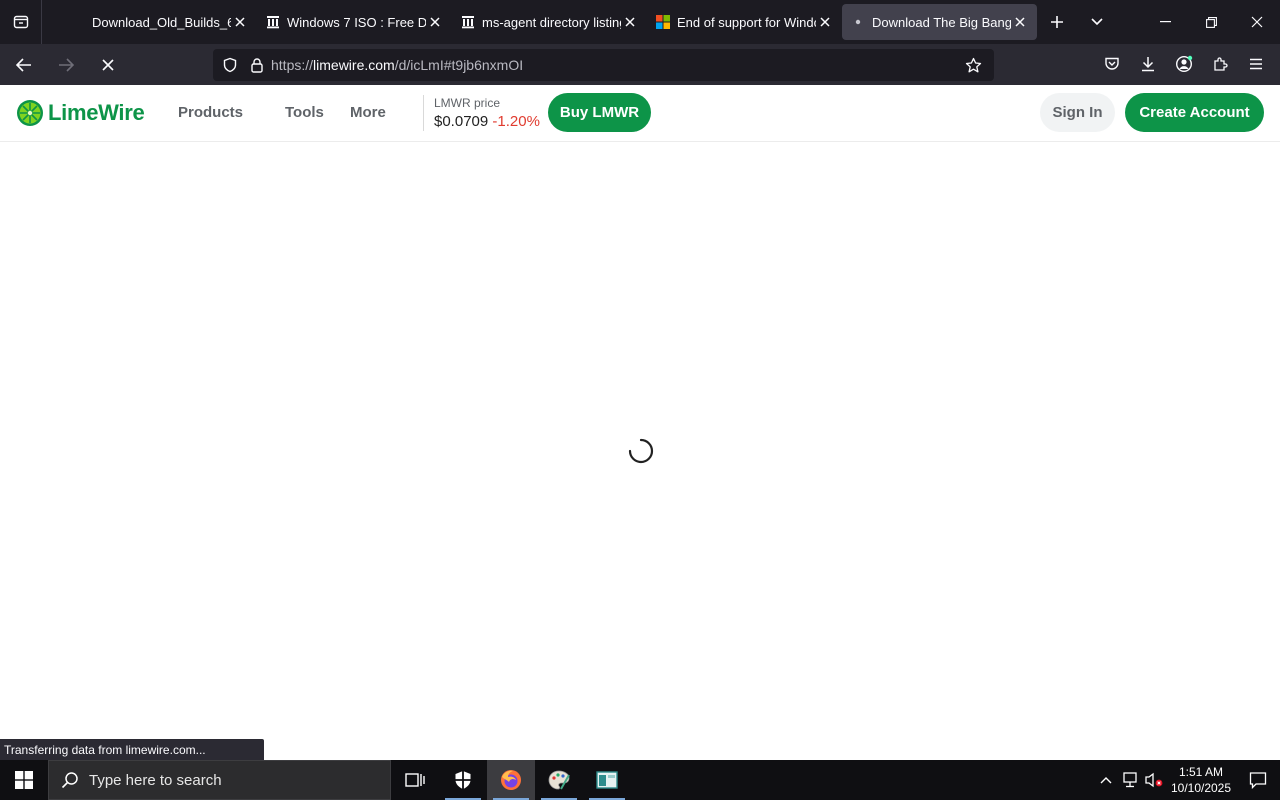 The width and height of the screenshot is (1280, 800). Describe the element at coordinates (423, 113) in the screenshot. I see `header-divider` at that location.